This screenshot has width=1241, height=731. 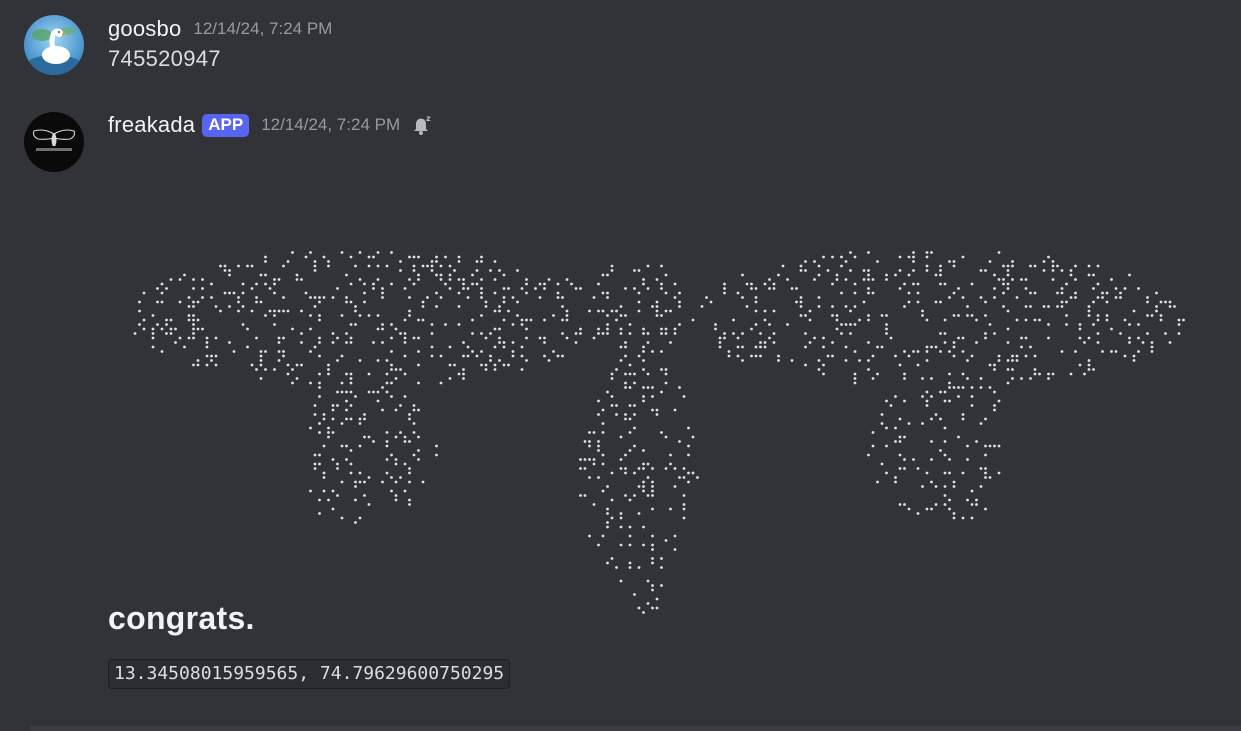 What do you see at coordinates (164, 58) in the screenshot?
I see `message-content: 745520947` at bounding box center [164, 58].